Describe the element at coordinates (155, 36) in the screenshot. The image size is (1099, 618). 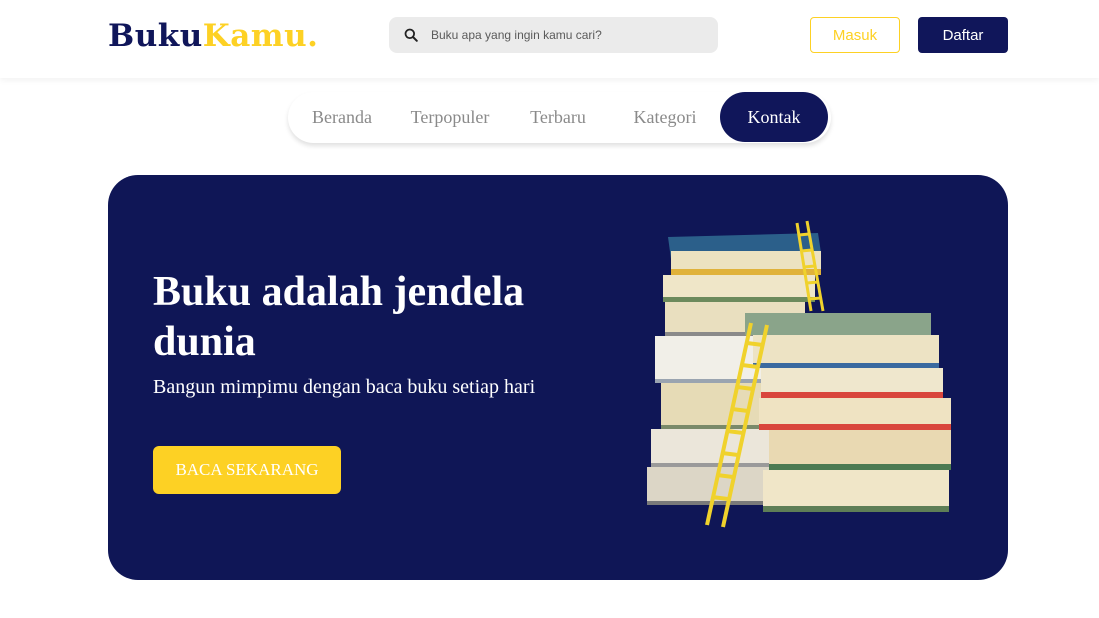
I see `logo-text-buku: Buku` at that location.